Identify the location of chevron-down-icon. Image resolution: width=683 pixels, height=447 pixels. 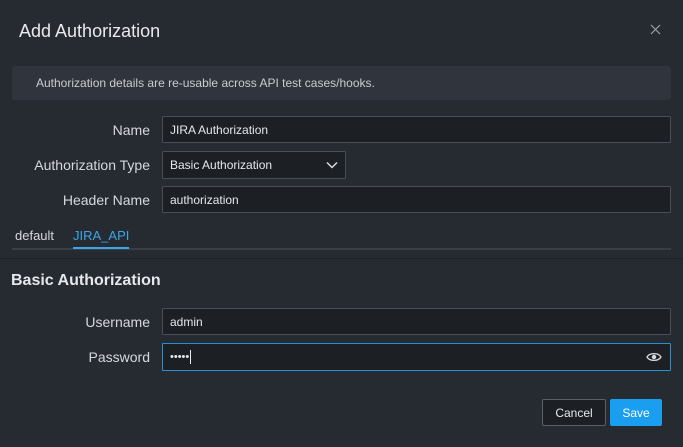
(332, 165).